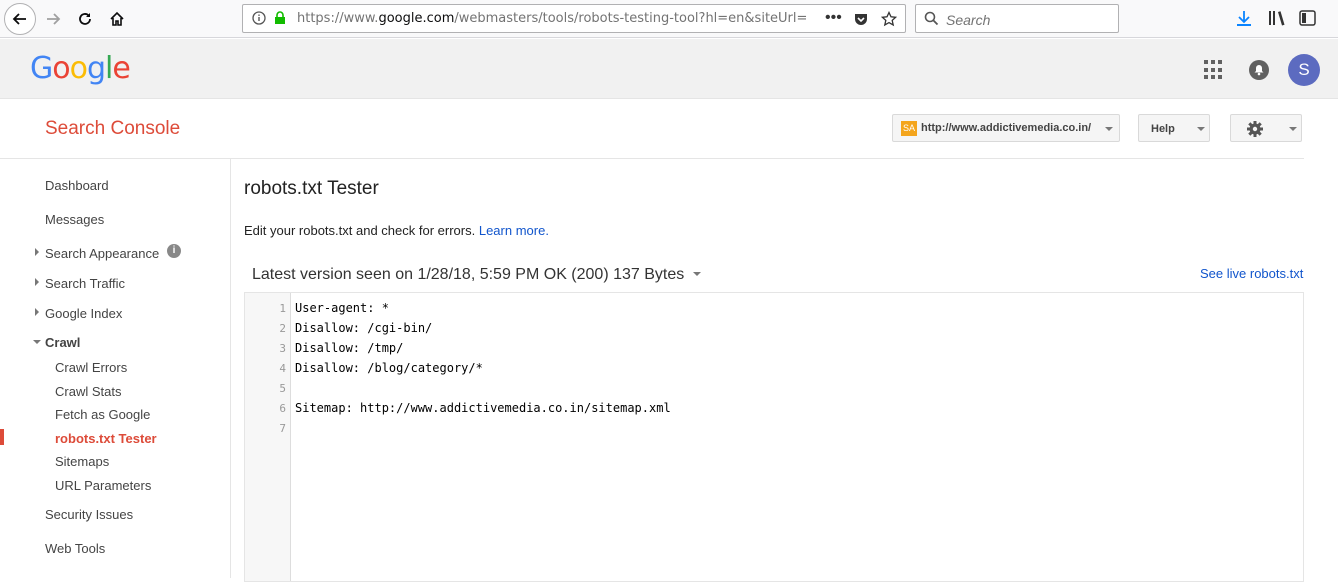 The height and width of the screenshot is (582, 1338). I want to click on code-line: User-agent: *, so click(342, 308).